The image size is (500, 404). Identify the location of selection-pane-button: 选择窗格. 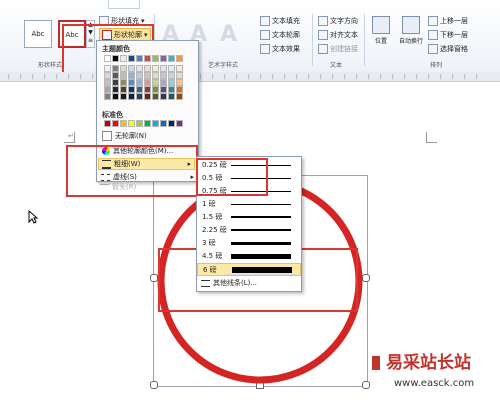
(448, 48).